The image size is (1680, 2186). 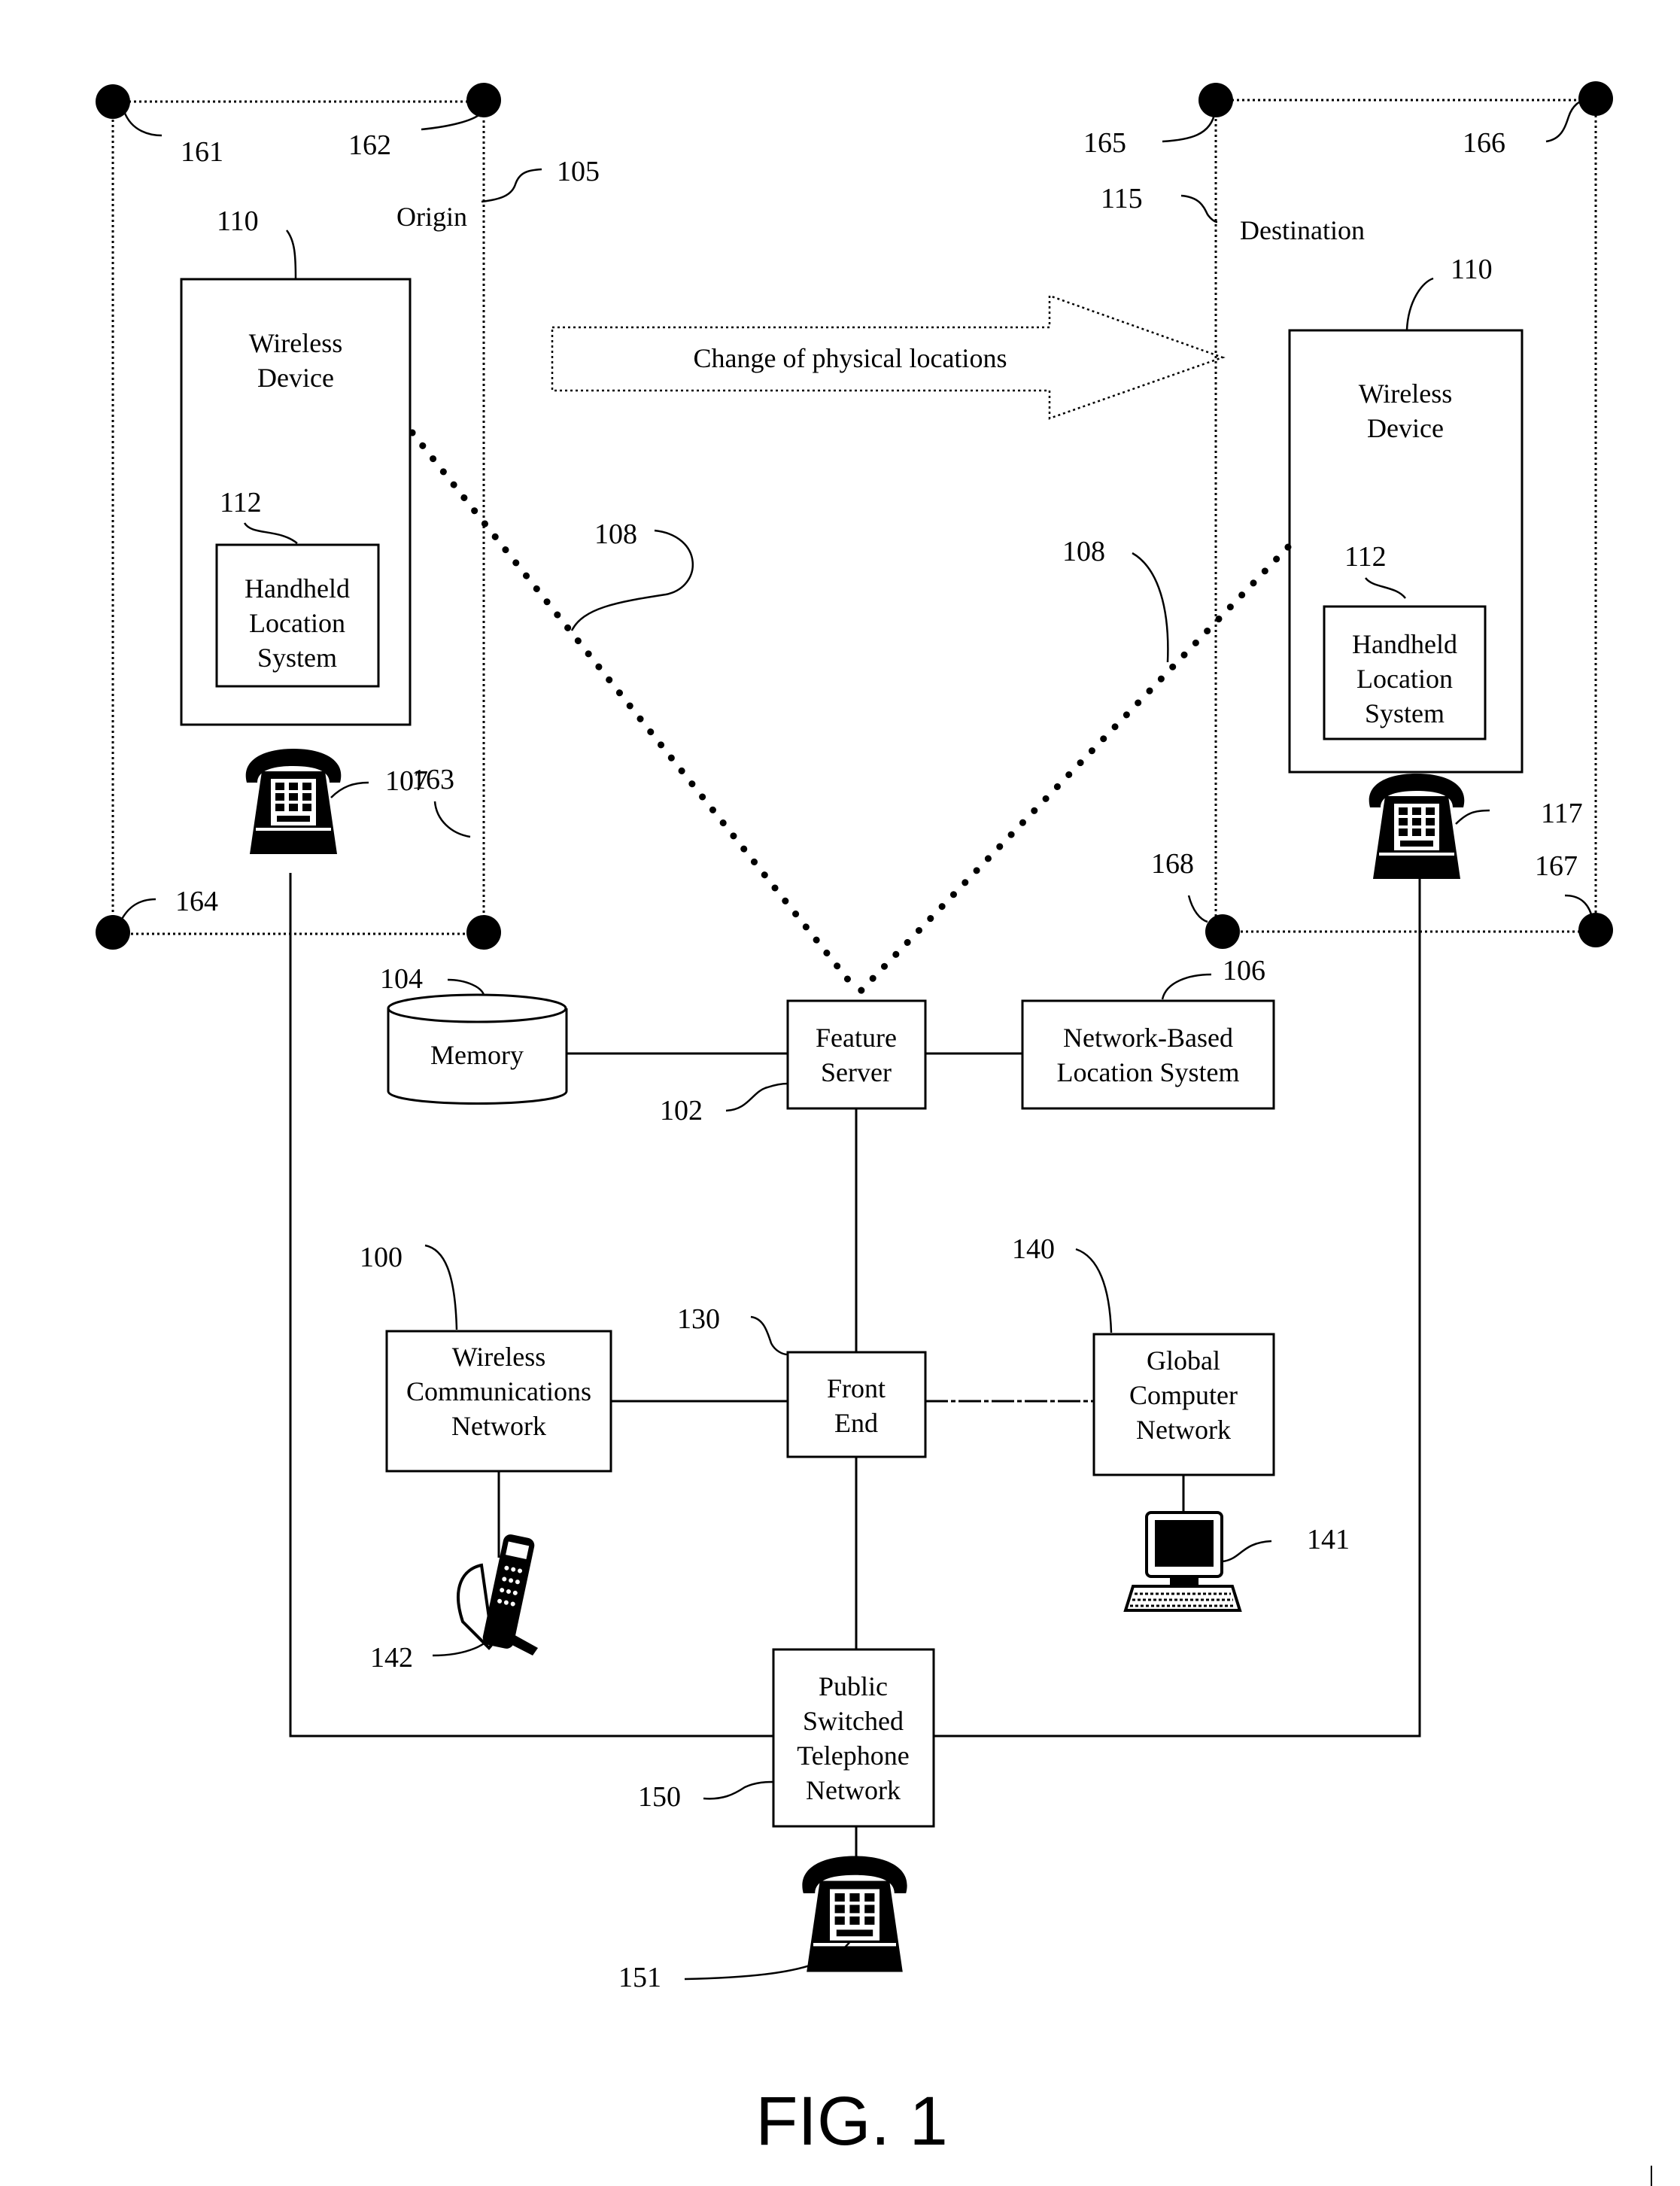 What do you see at coordinates (850, 358) in the screenshot?
I see `arrow-label: Change of physical locations` at bounding box center [850, 358].